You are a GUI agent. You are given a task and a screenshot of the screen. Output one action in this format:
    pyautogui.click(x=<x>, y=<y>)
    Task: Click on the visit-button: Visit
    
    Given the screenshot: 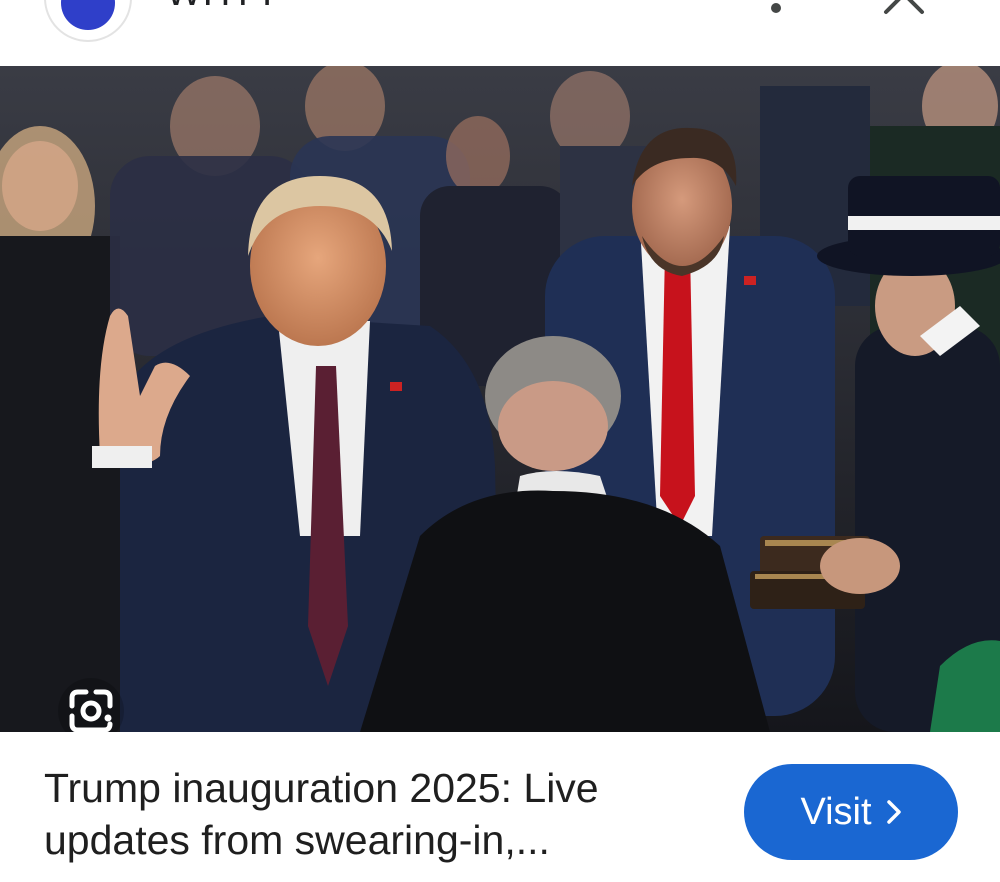 What is the action you would take?
    pyautogui.click(x=851, y=812)
    